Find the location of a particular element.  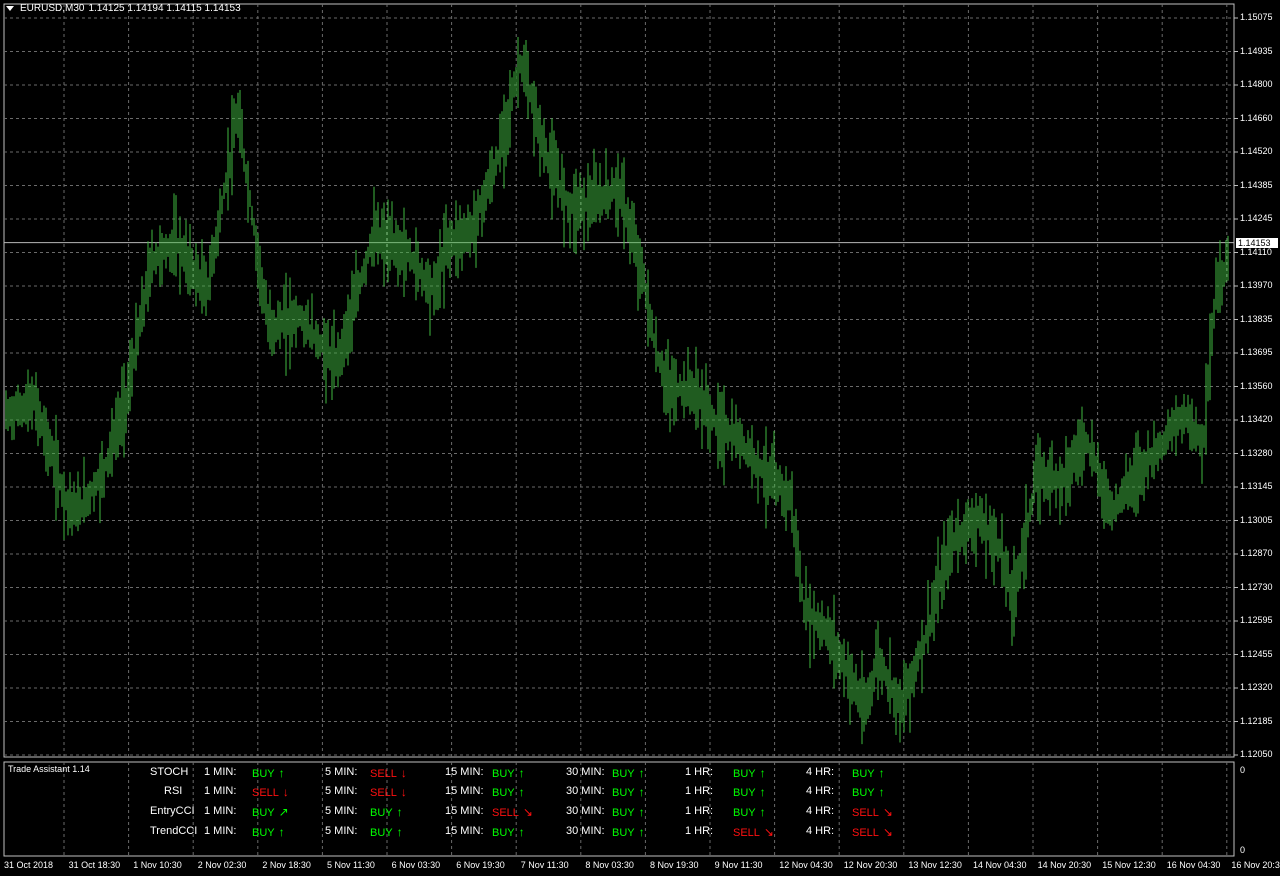

price-axis-label: 1.13420 is located at coordinates (1256, 419).